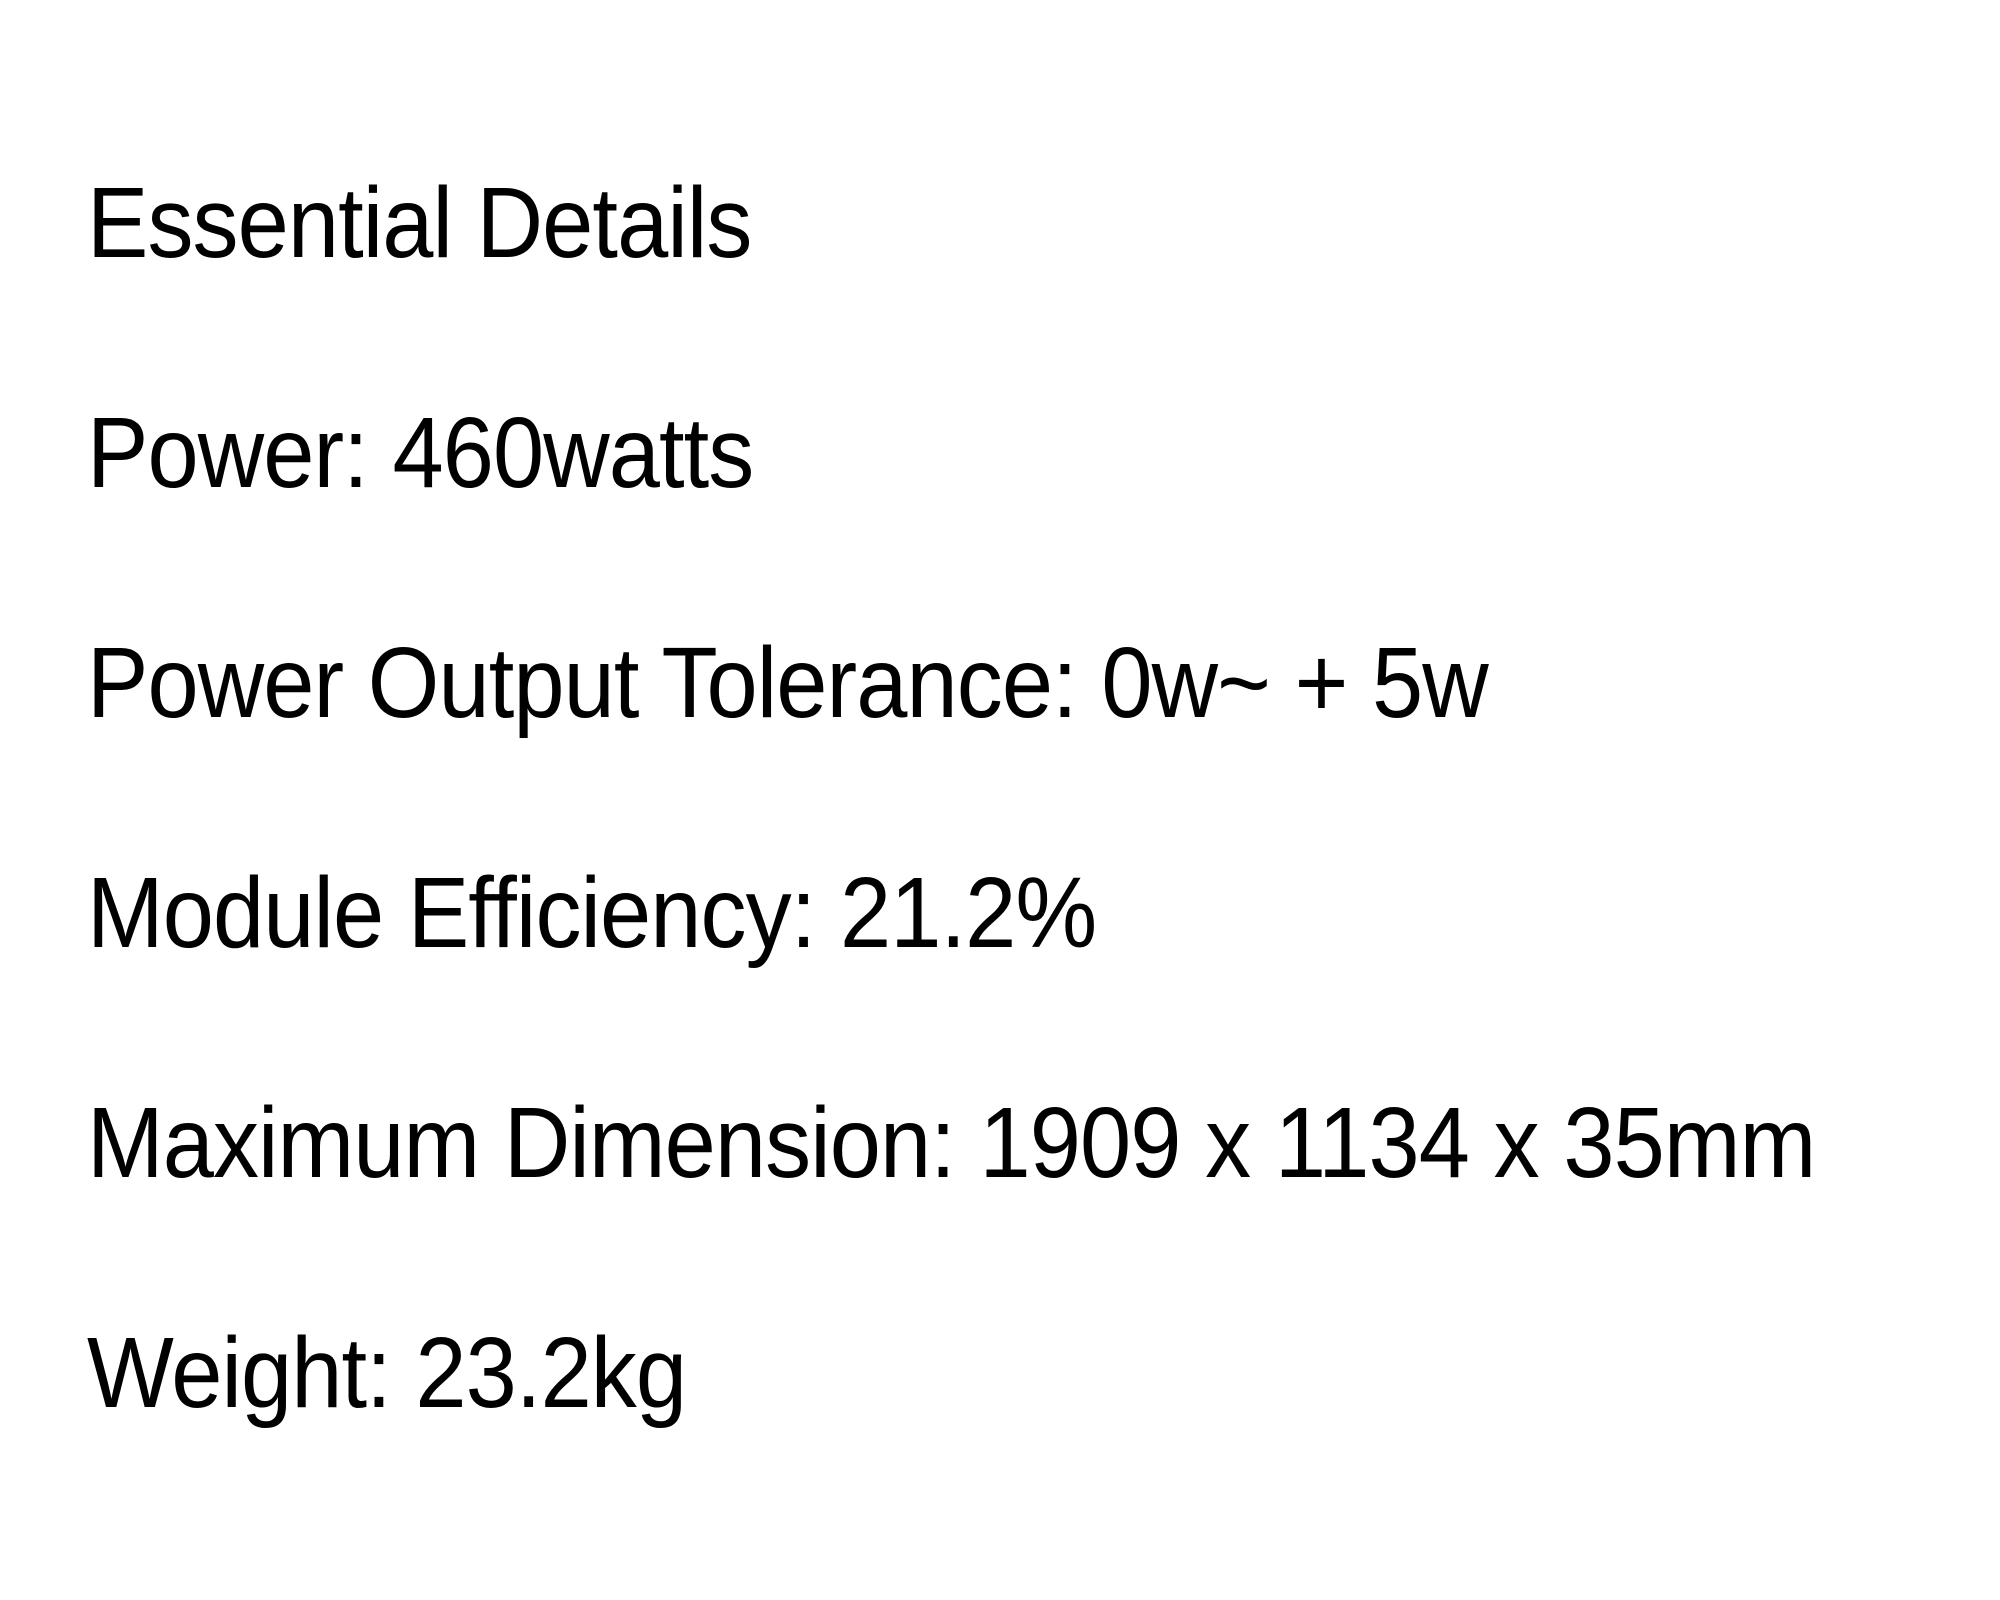  What do you see at coordinates (419, 223) in the screenshot?
I see `section-title: Essential Details` at bounding box center [419, 223].